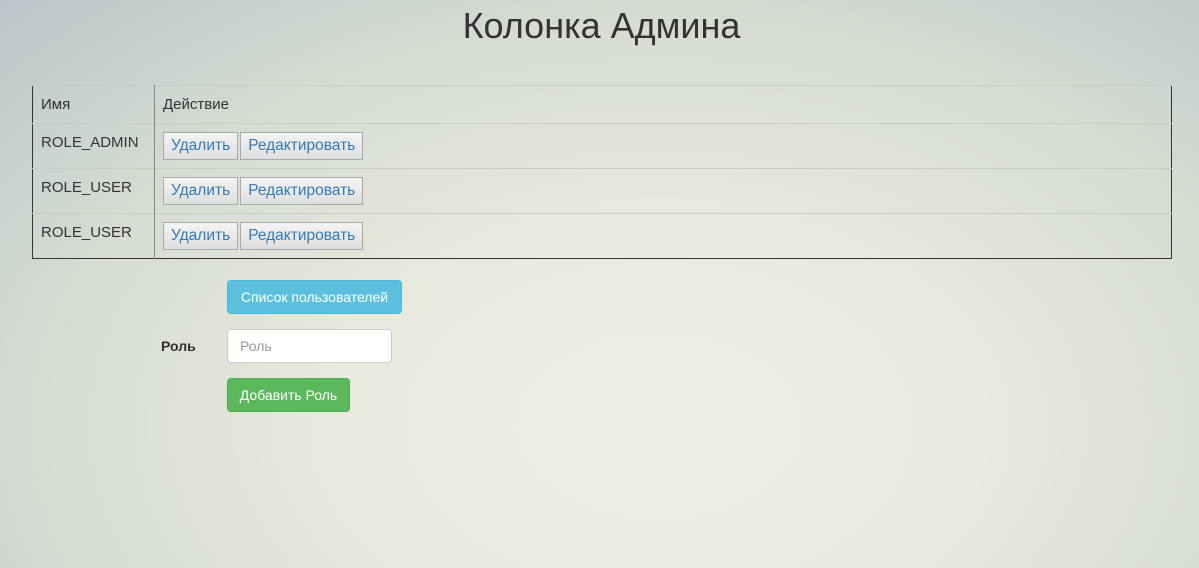  What do you see at coordinates (288, 395) in the screenshot?
I see `add-role-button: Добавить Роль` at bounding box center [288, 395].